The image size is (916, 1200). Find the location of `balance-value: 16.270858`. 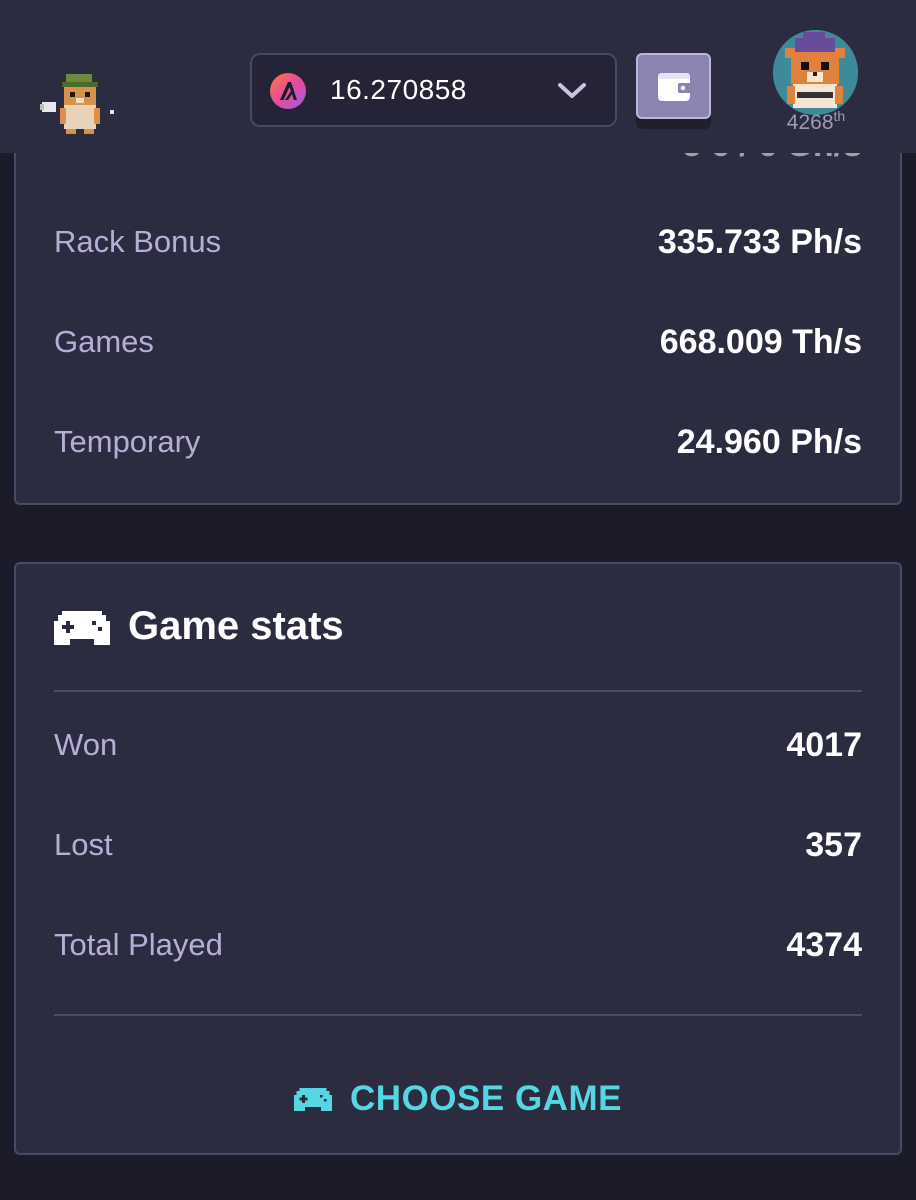

balance-value: 16.270858 is located at coordinates (398, 89).